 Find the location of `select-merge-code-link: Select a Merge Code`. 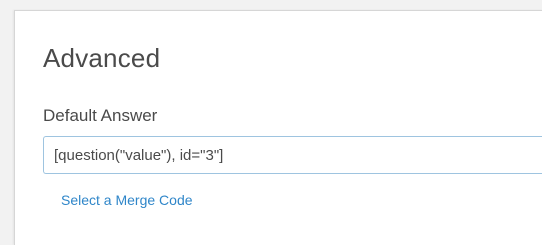

select-merge-code-link: Select a Merge Code is located at coordinates (127, 200).